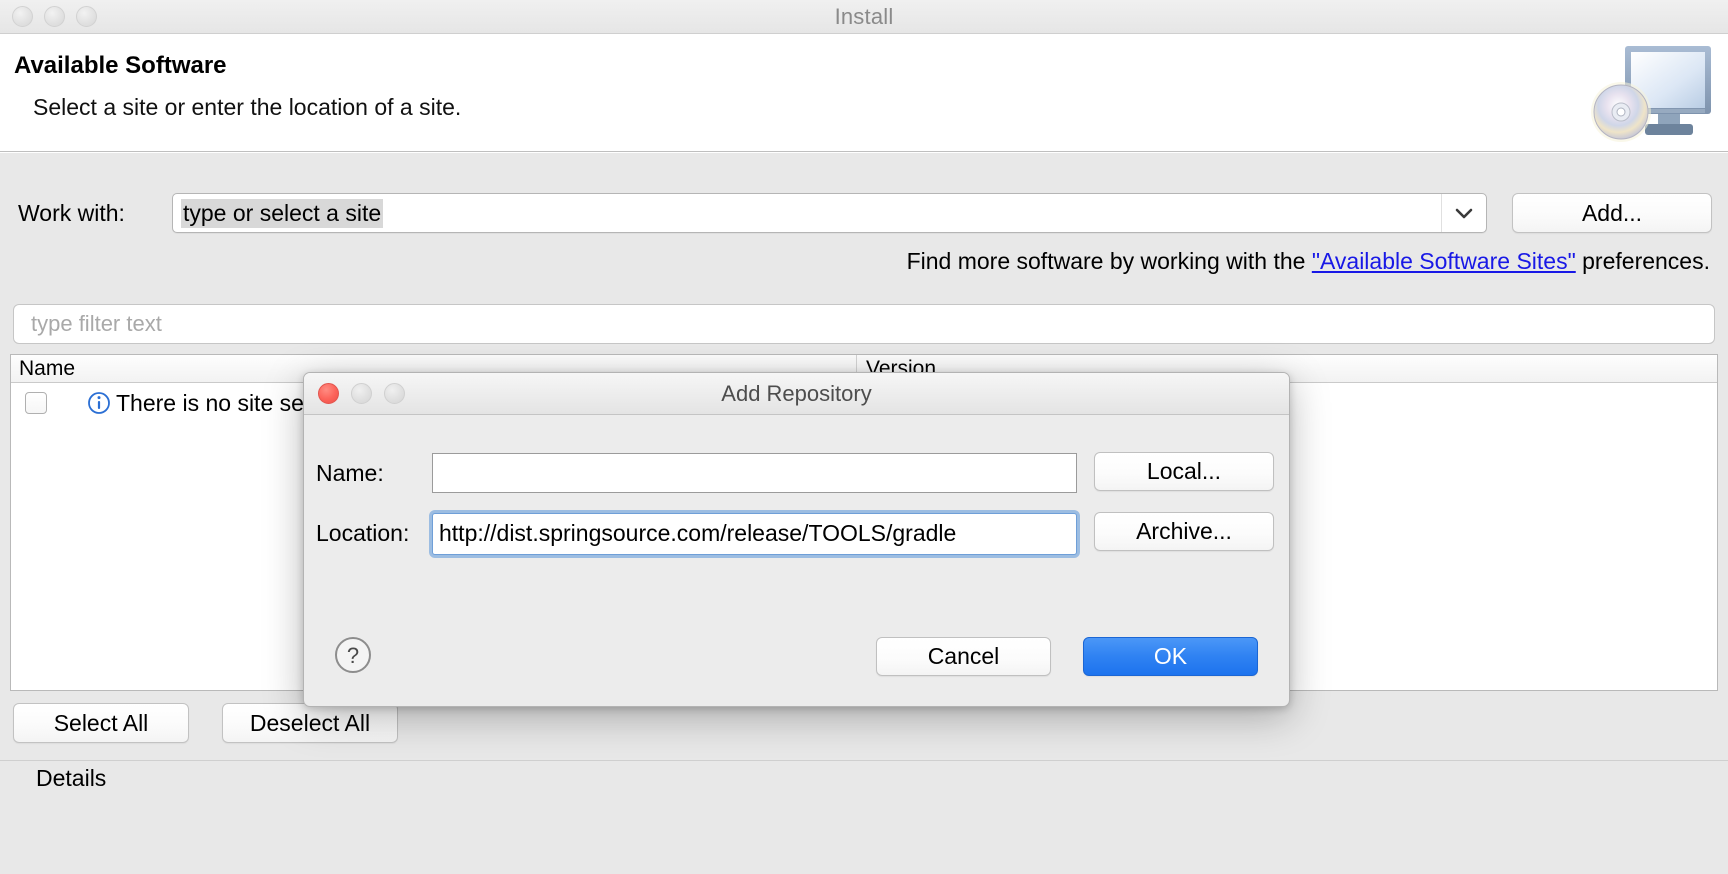 This screenshot has height=874, width=1728. I want to click on row-checkbox, so click(36, 403).